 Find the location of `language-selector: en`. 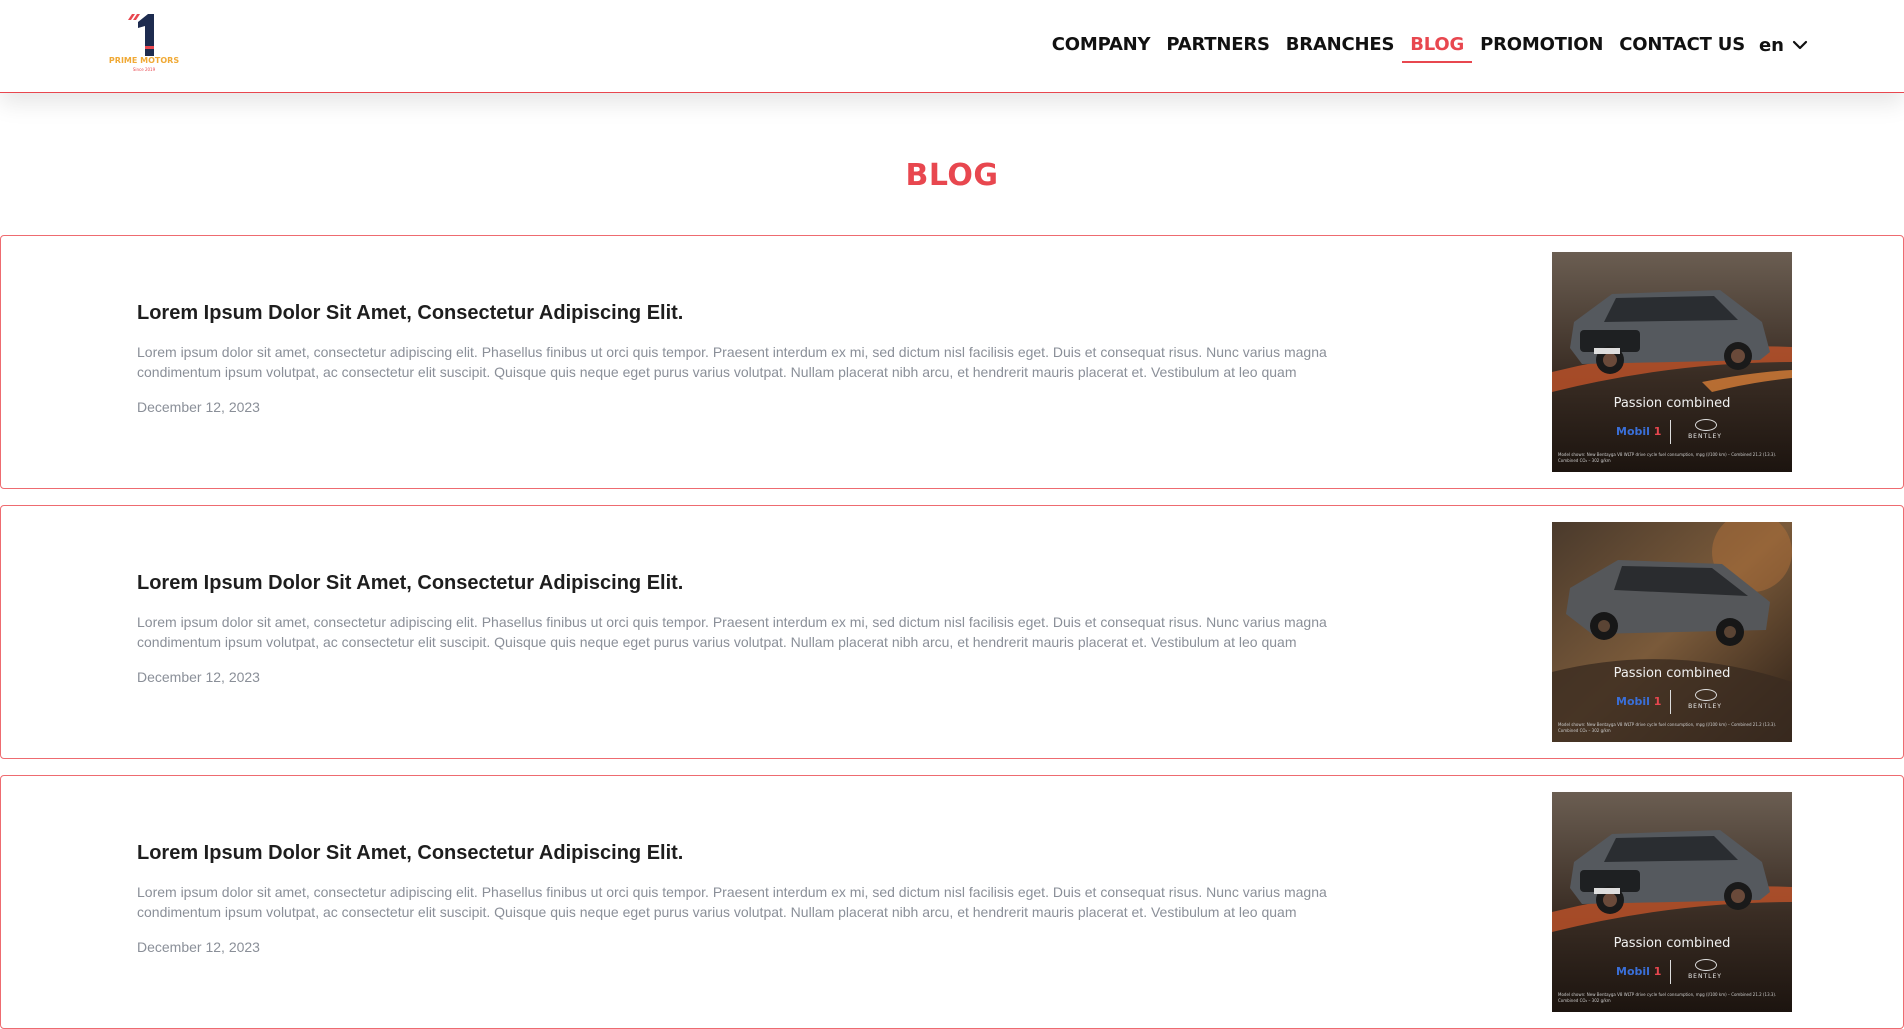

language-selector: en is located at coordinates (1783, 45).